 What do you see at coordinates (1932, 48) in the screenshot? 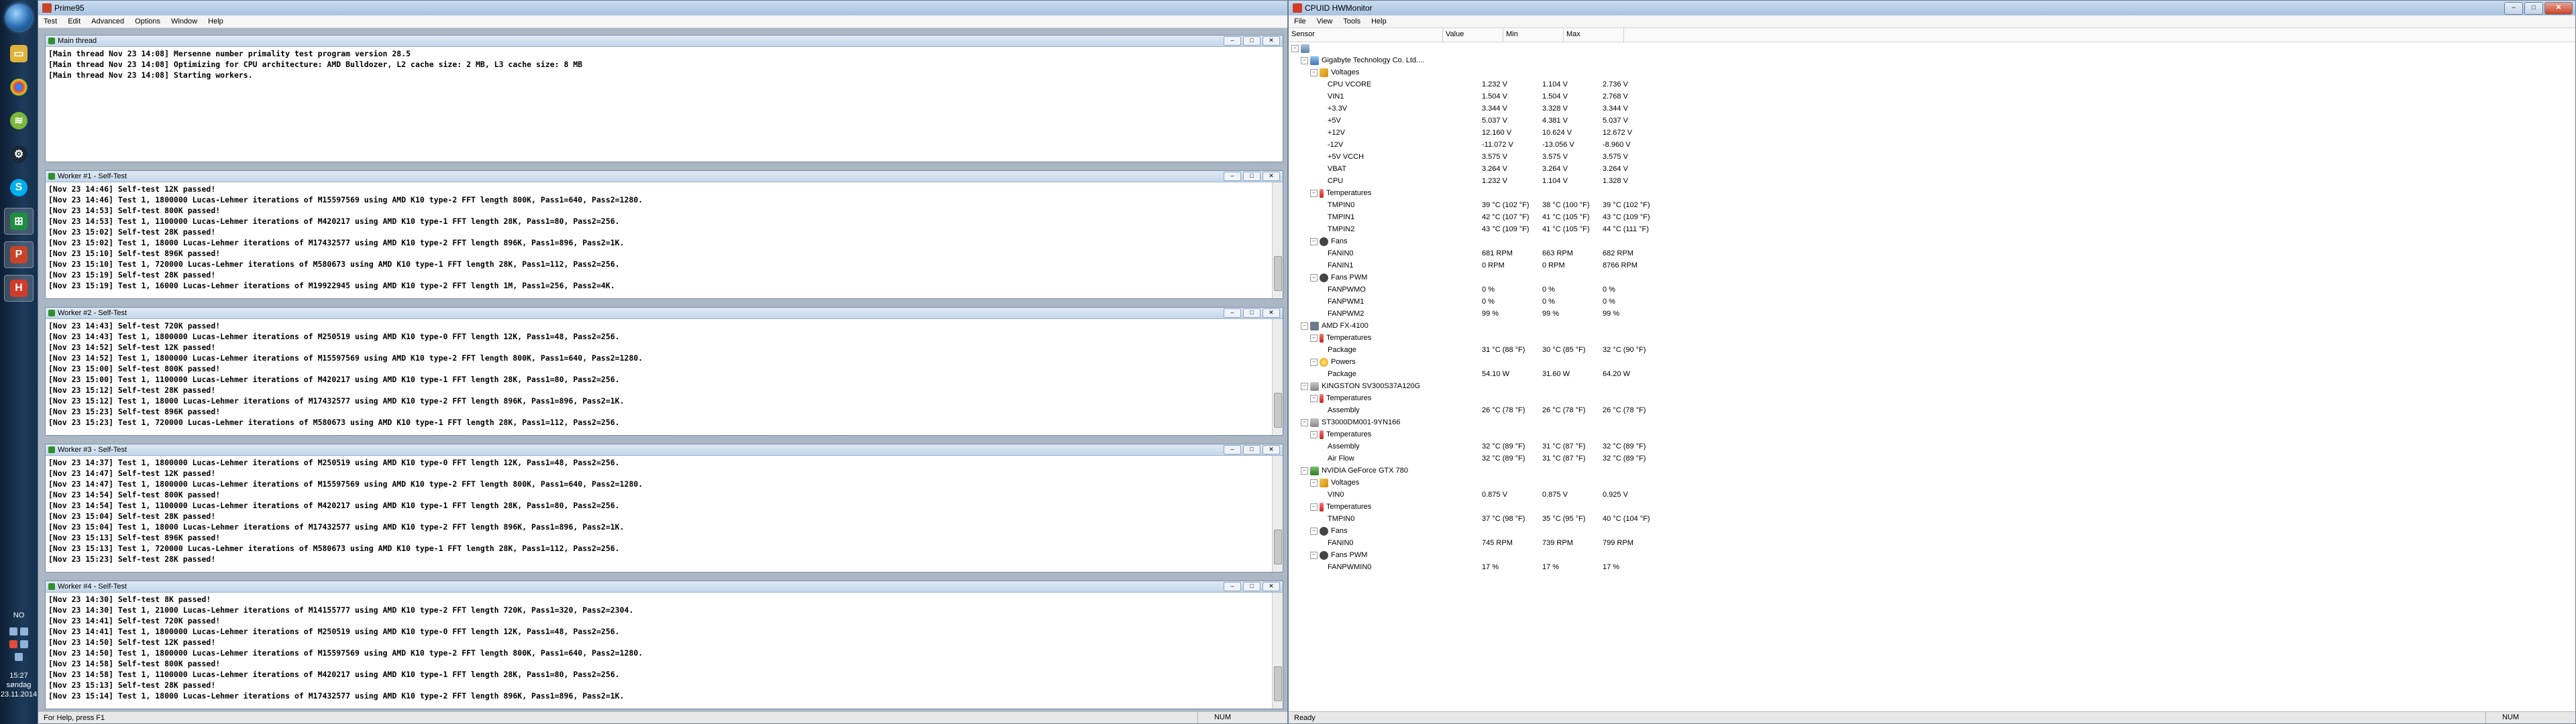
I see `sensor-group-row: −` at bounding box center [1932, 48].